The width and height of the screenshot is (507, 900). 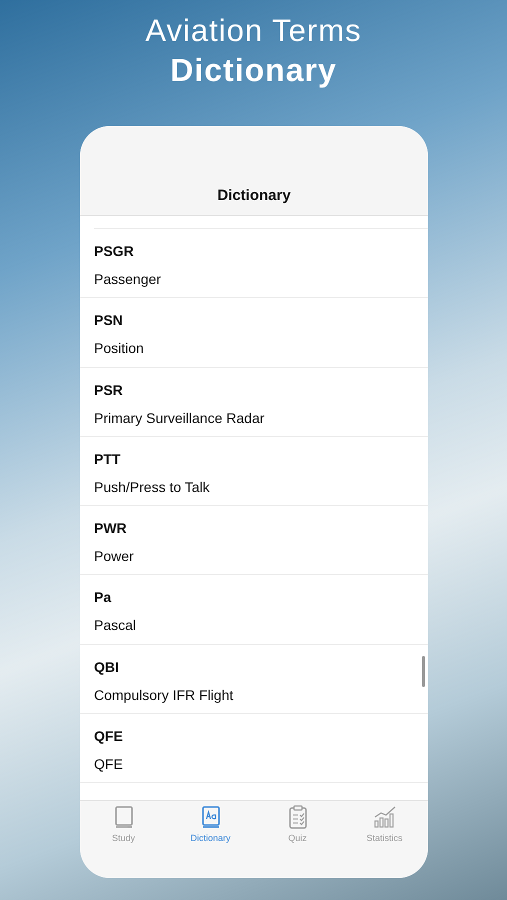 What do you see at coordinates (114, 251) in the screenshot?
I see `term-text: PSGR` at bounding box center [114, 251].